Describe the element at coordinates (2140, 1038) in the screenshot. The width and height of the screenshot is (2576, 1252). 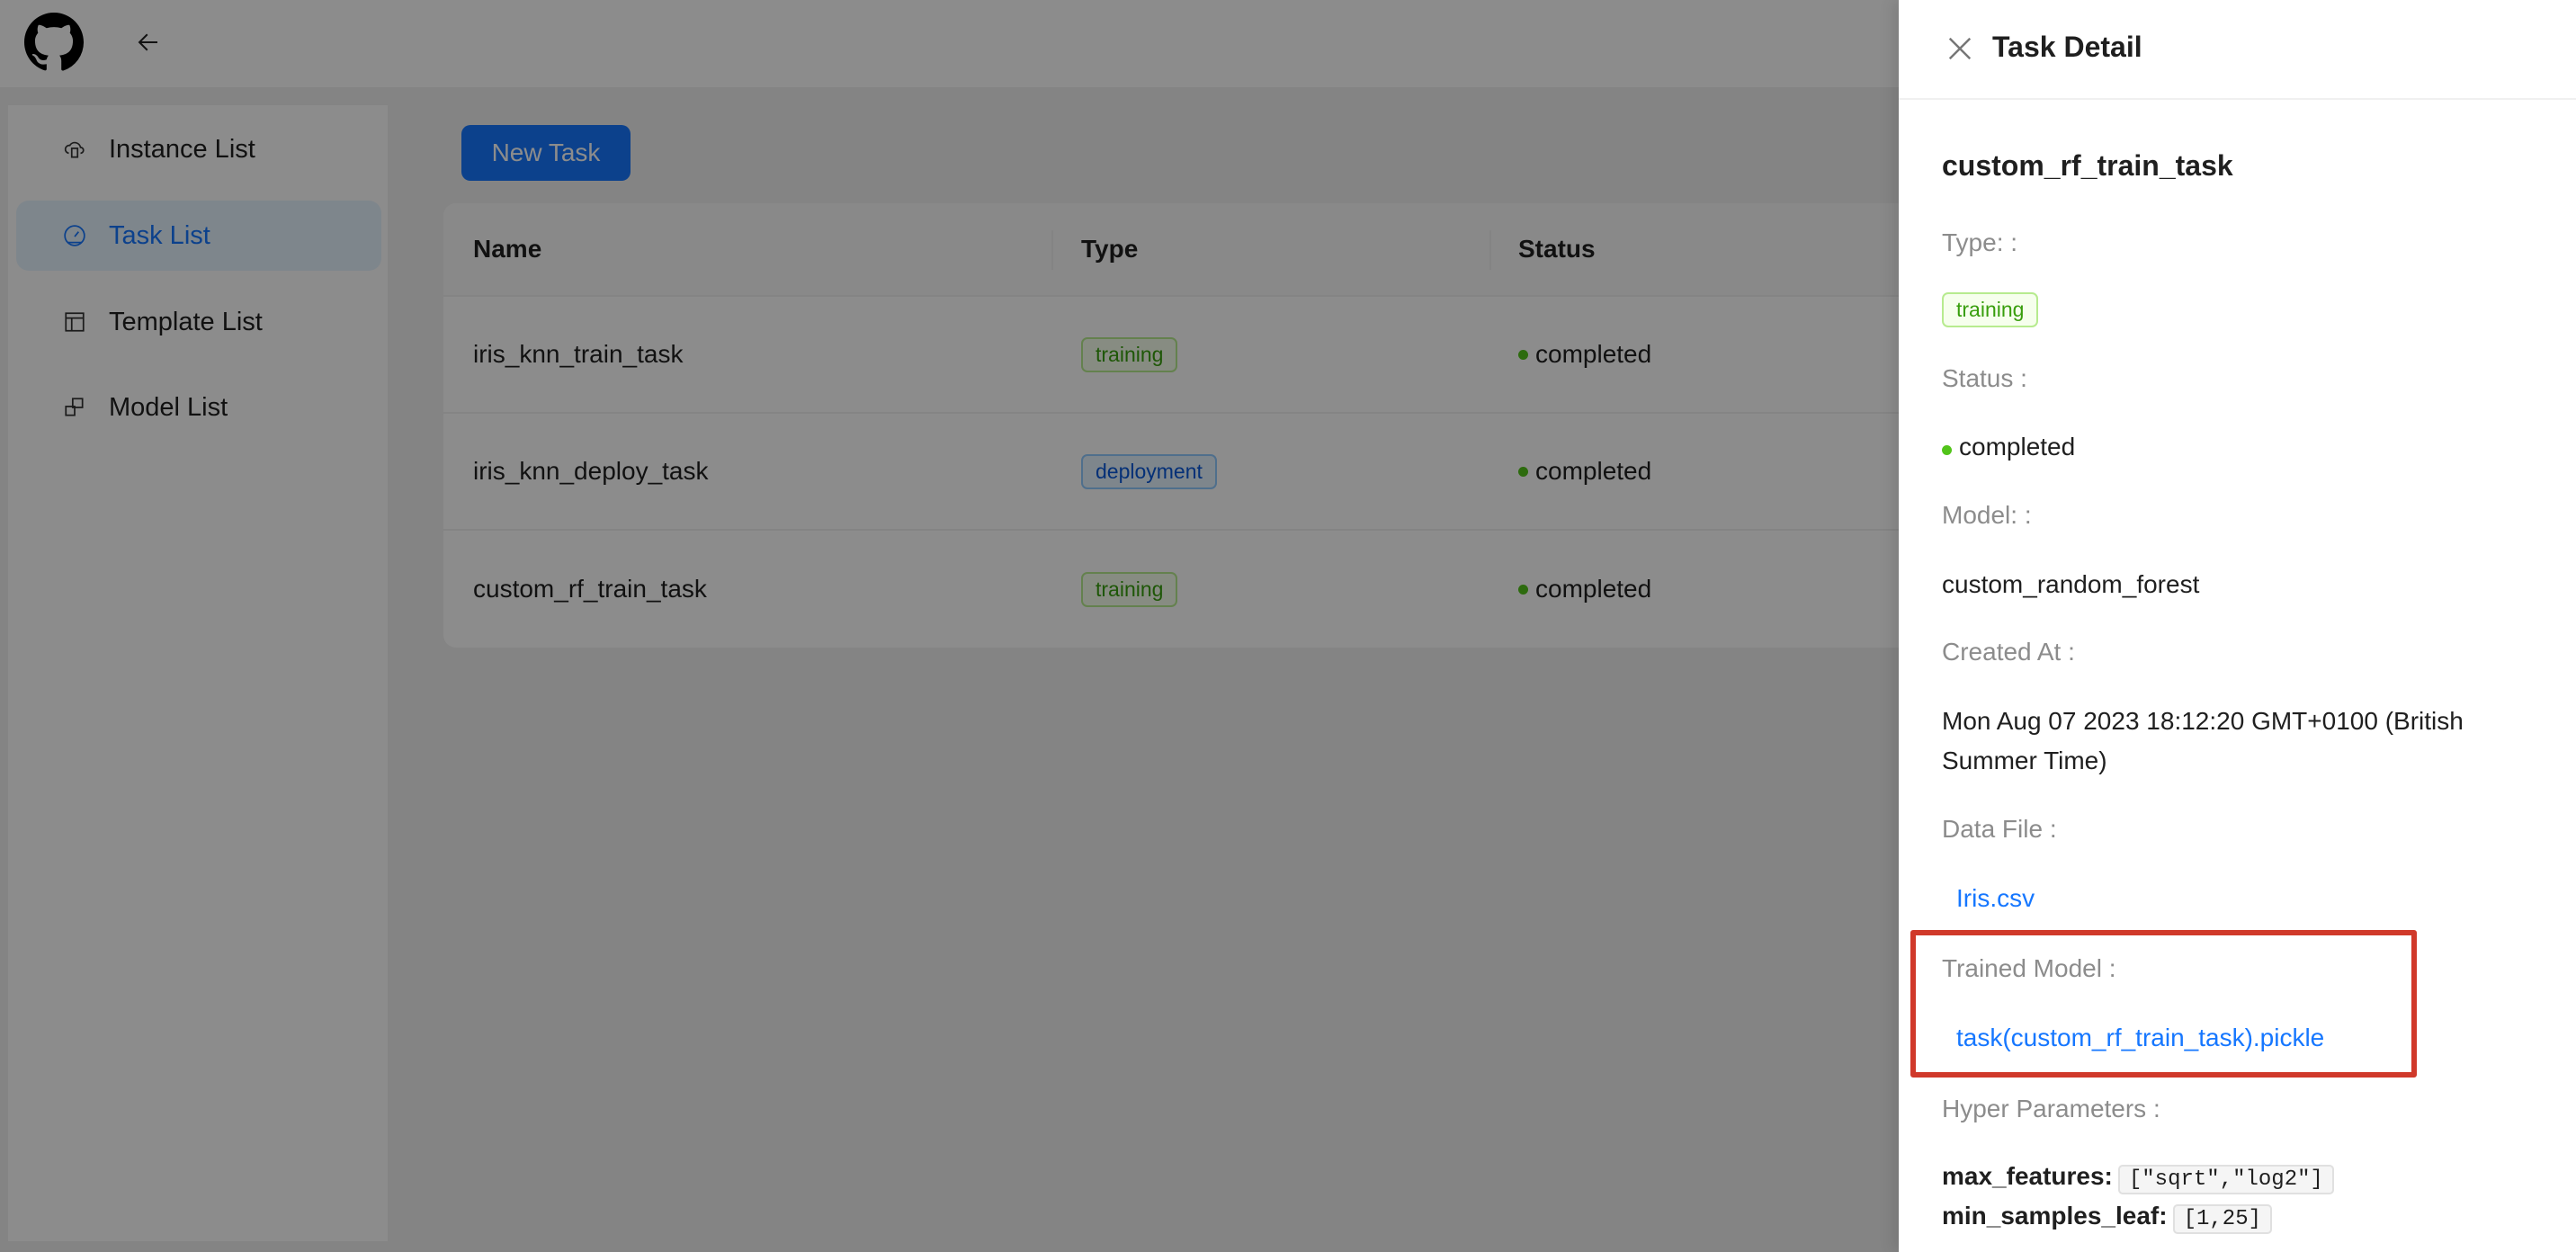
I see `trained-model-link: task(custom_rf_train_task).pickle` at that location.